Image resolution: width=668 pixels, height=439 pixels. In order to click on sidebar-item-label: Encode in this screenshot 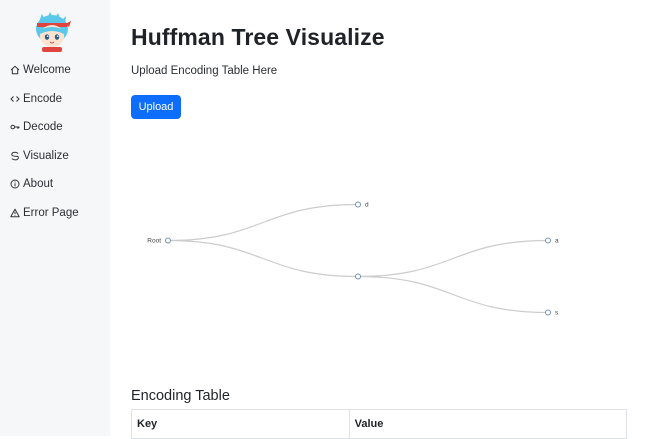, I will do `click(43, 98)`.